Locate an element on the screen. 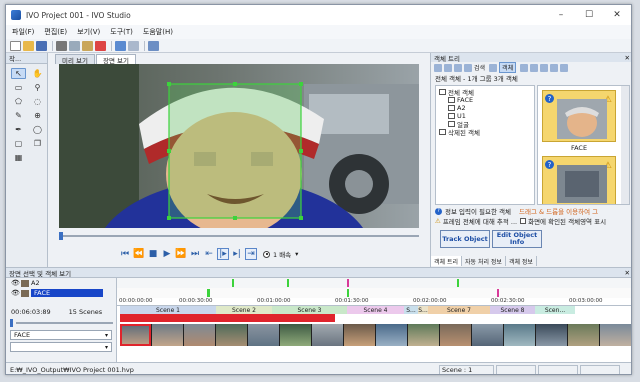 This screenshot has height=382, width=640. scene-segment: Scene 4 is located at coordinates (375, 310).